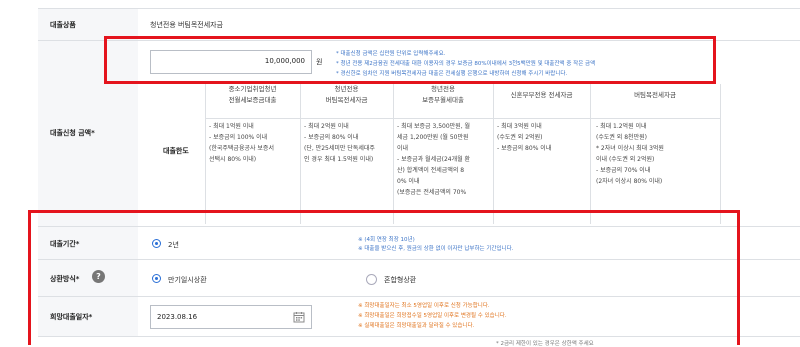 The height and width of the screenshot is (347, 800). What do you see at coordinates (621, 126) in the screenshot?
I see `table-cell-5-line-1: - 최대 1.2억원 이내` at bounding box center [621, 126].